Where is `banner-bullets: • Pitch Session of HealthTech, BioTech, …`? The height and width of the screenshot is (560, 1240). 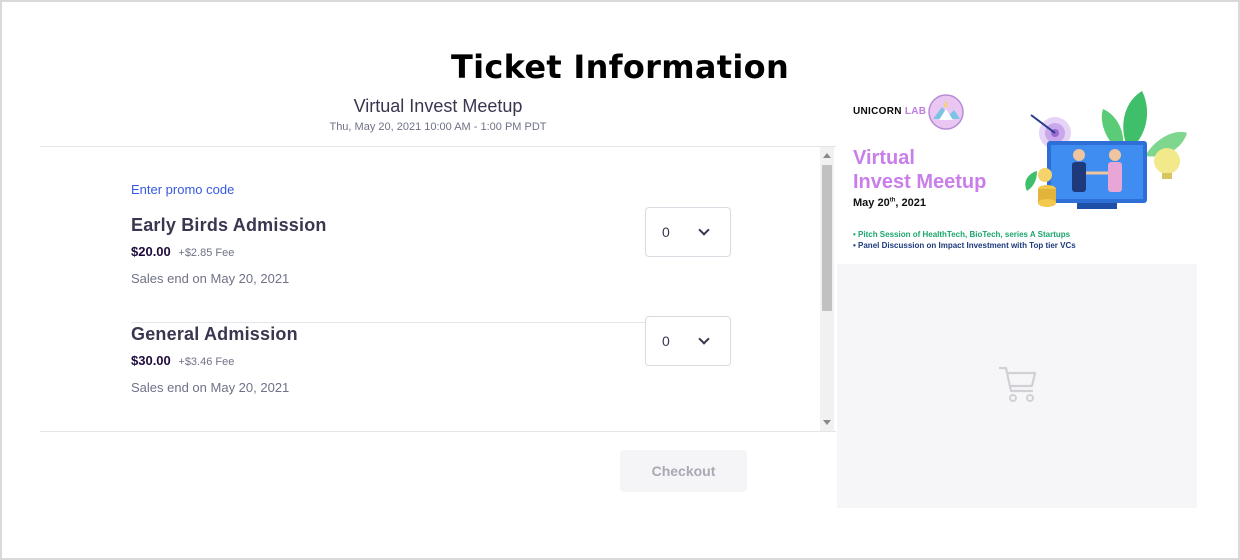 banner-bullets: • Pitch Session of HealthTech, BioTech, … is located at coordinates (964, 240).